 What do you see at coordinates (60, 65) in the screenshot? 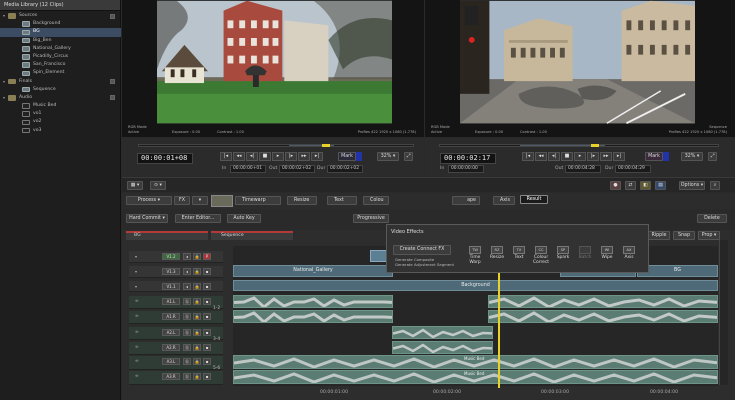
I see `library-clip: San_Francisco` at bounding box center [60, 65].